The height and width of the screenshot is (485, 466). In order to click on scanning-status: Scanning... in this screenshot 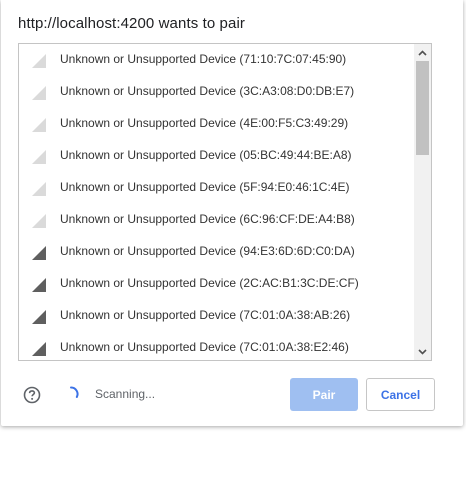, I will do `click(125, 394)`.